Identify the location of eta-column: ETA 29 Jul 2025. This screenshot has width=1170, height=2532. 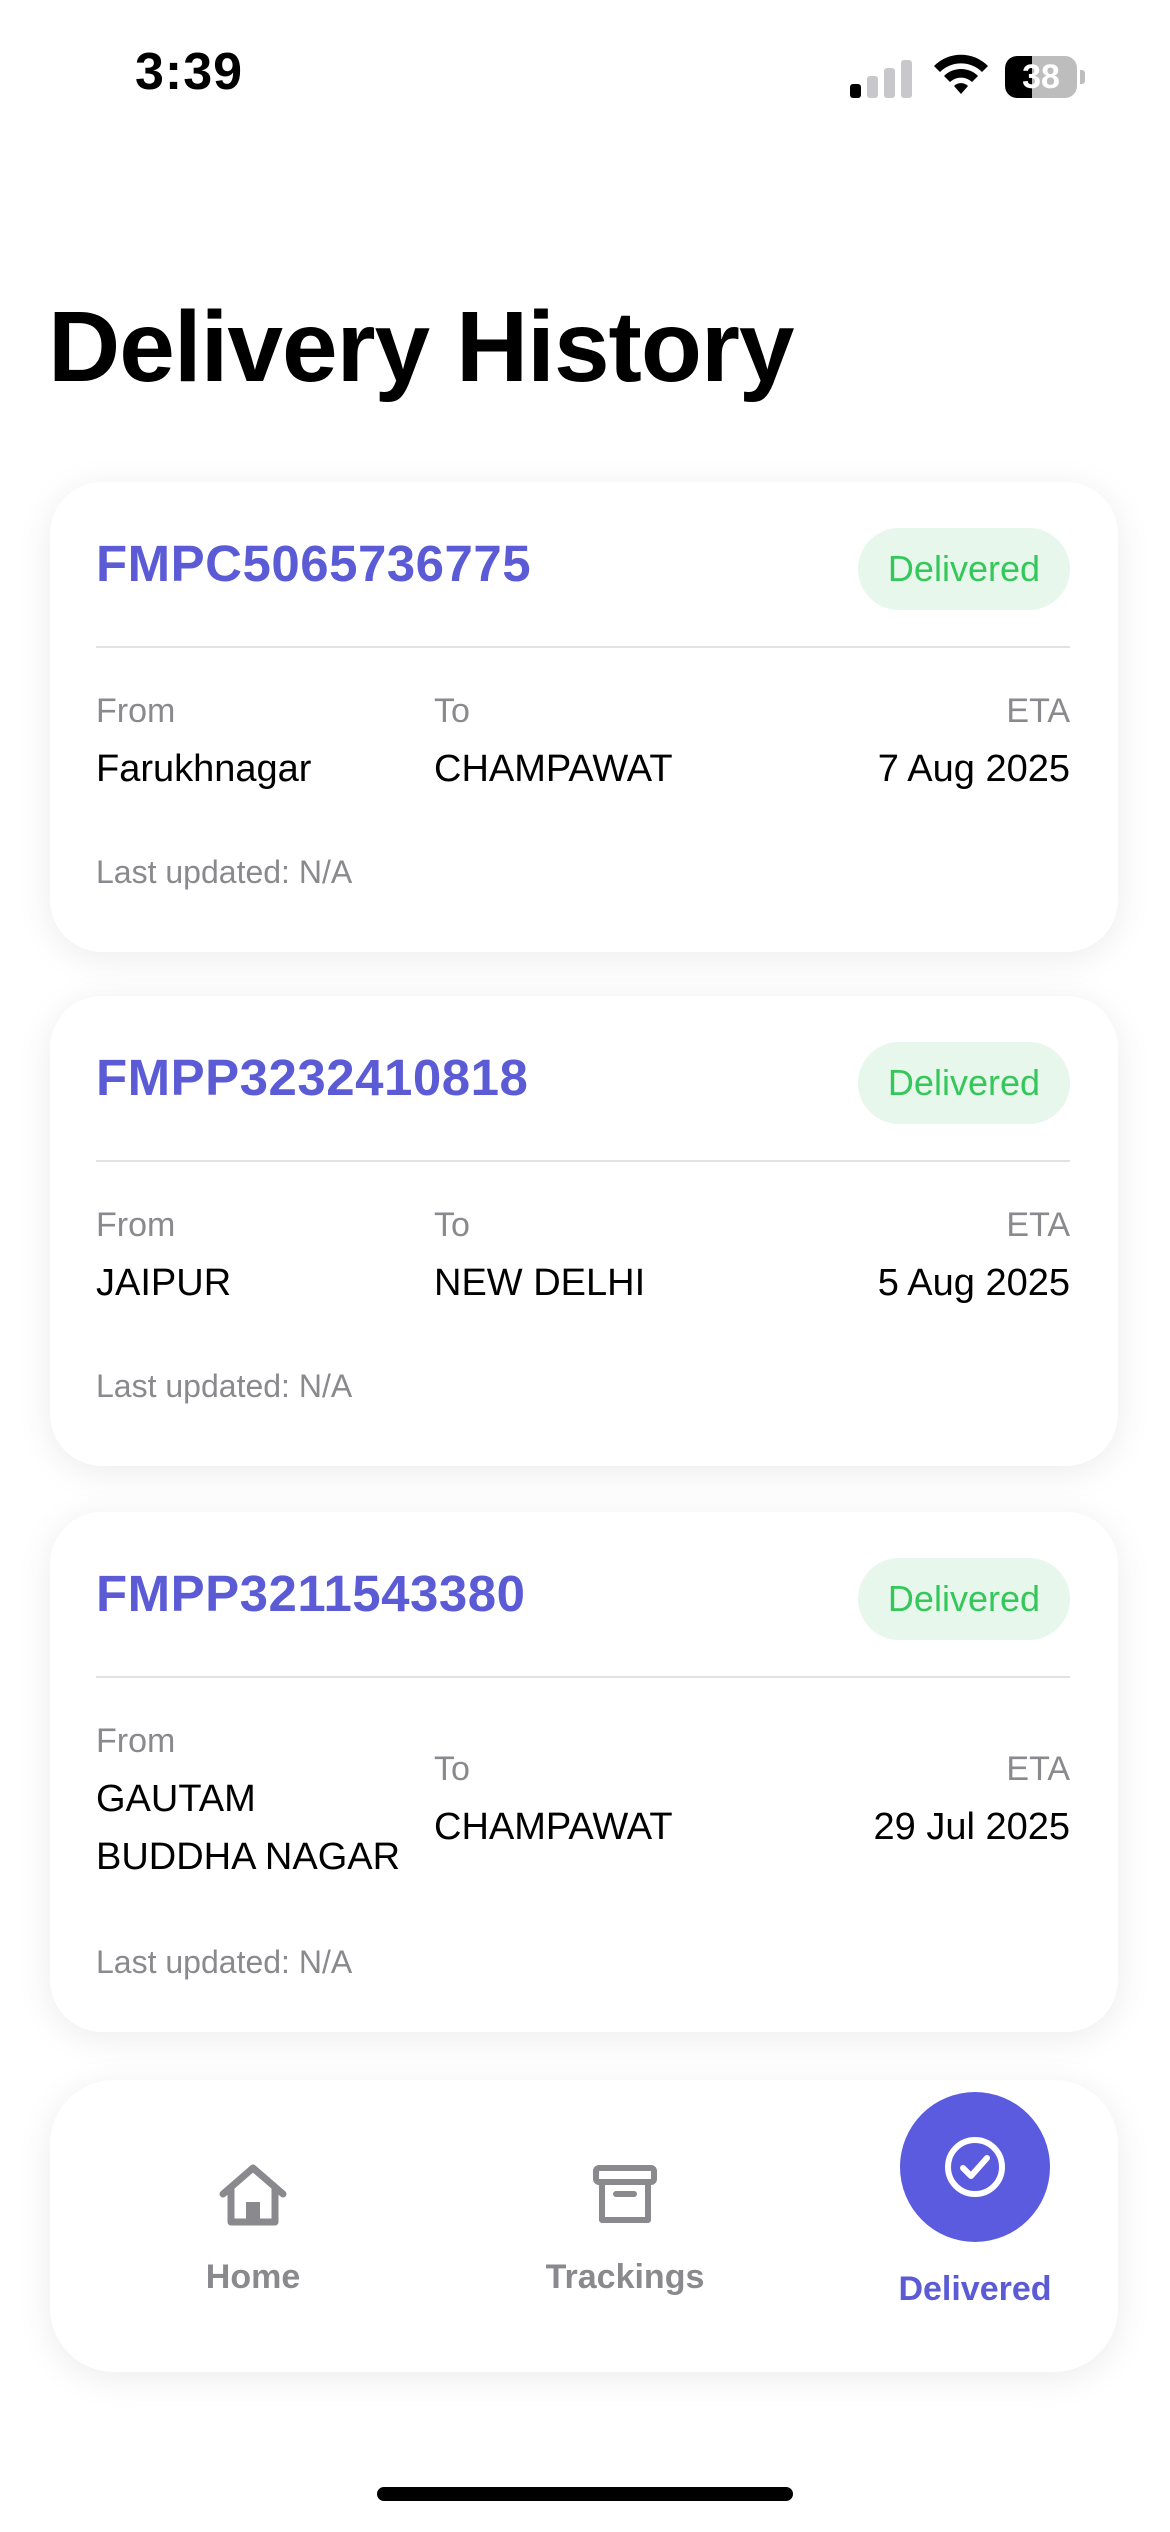
(972, 1798).